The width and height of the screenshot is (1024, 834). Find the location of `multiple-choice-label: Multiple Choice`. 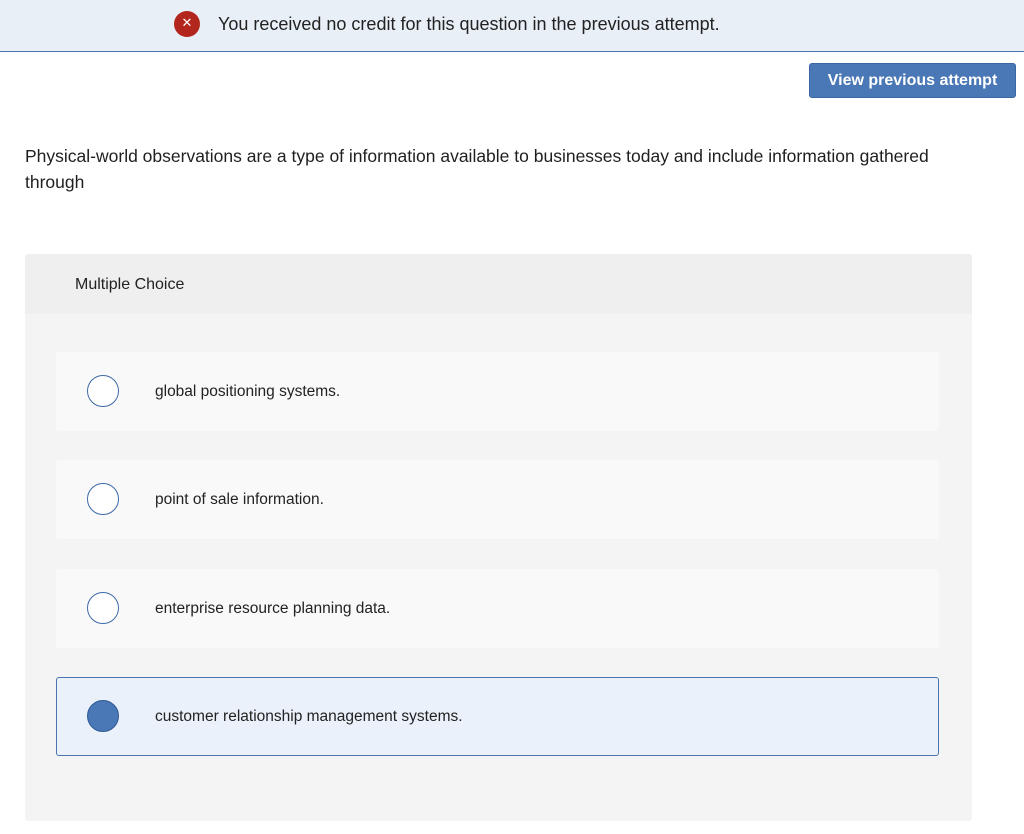

multiple-choice-label: Multiple Choice is located at coordinates (130, 284).